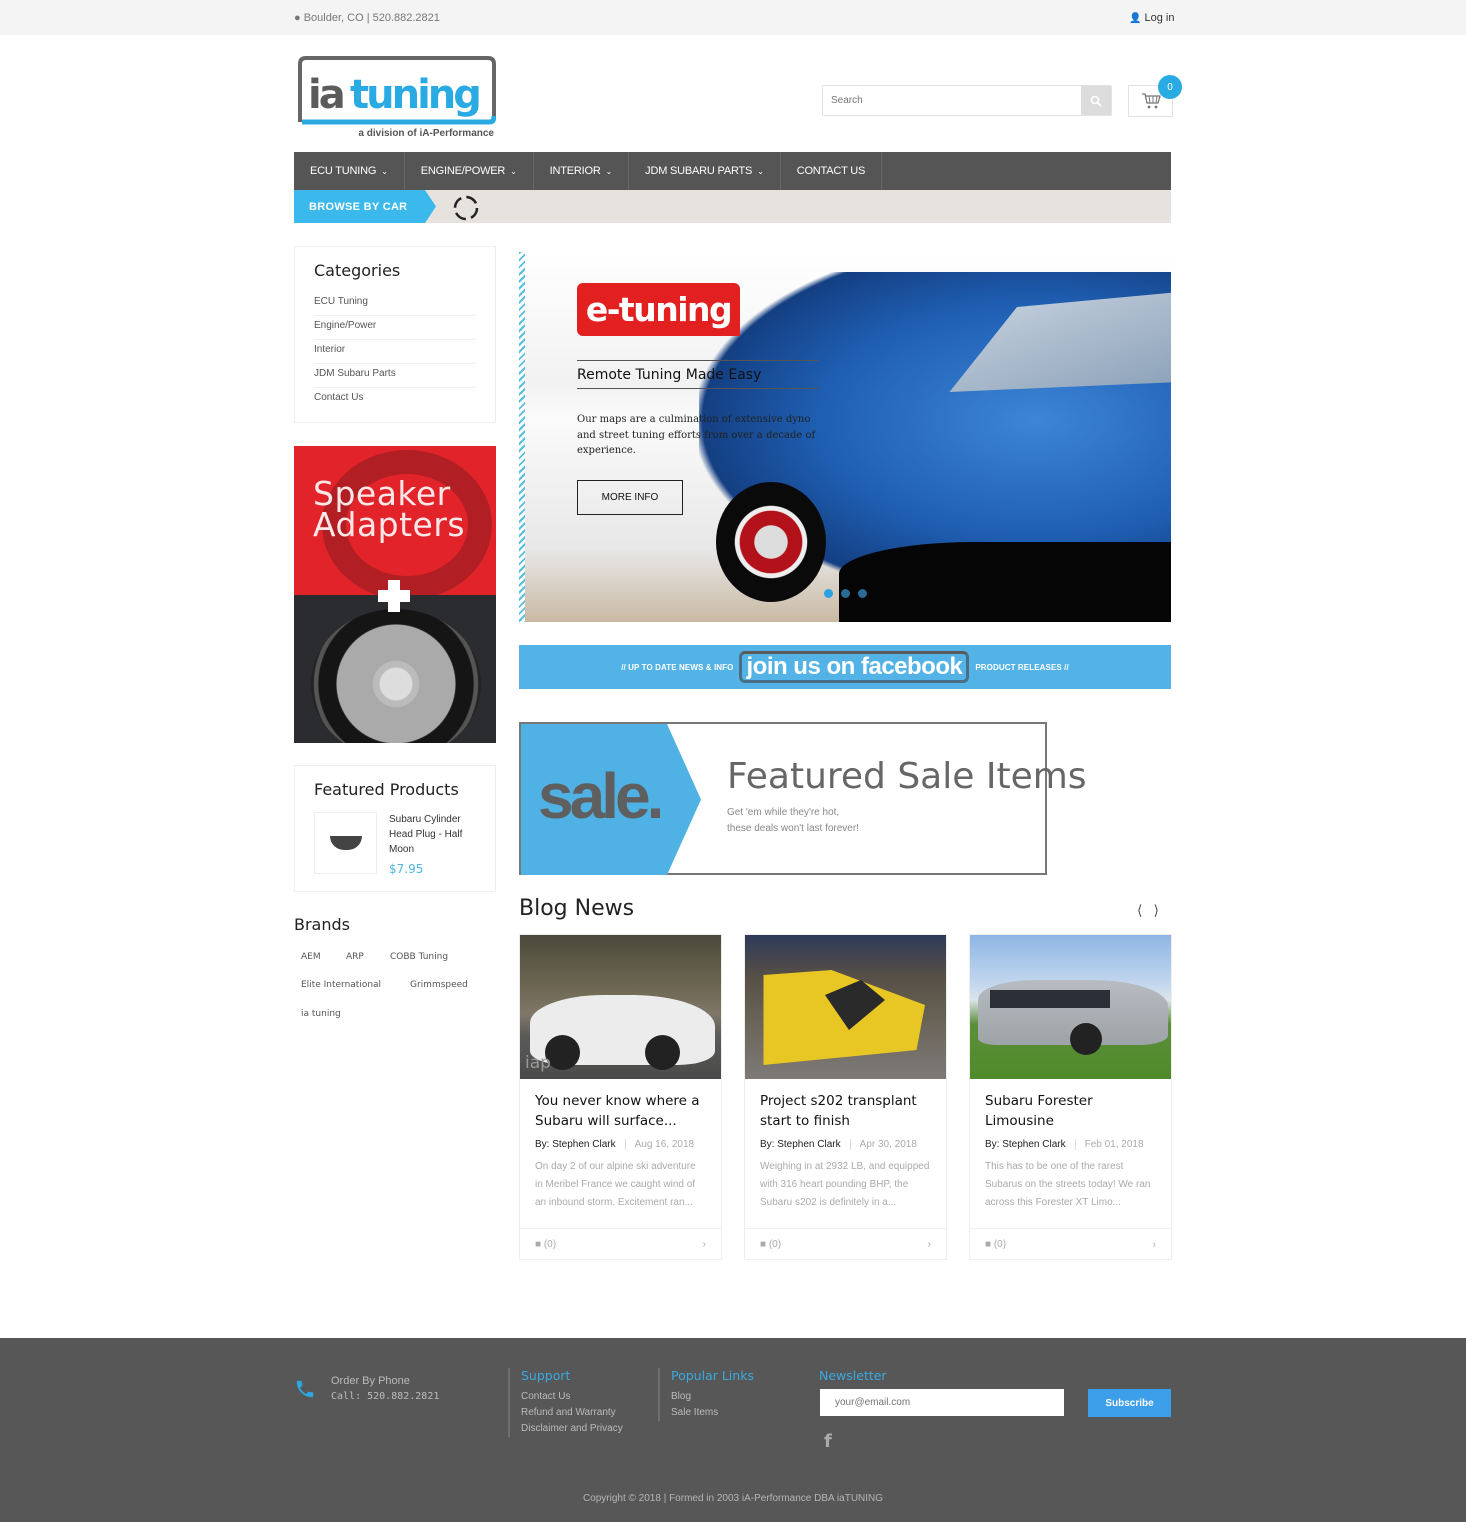  I want to click on footer-link-sale-items: Sale Items, so click(712, 1413).